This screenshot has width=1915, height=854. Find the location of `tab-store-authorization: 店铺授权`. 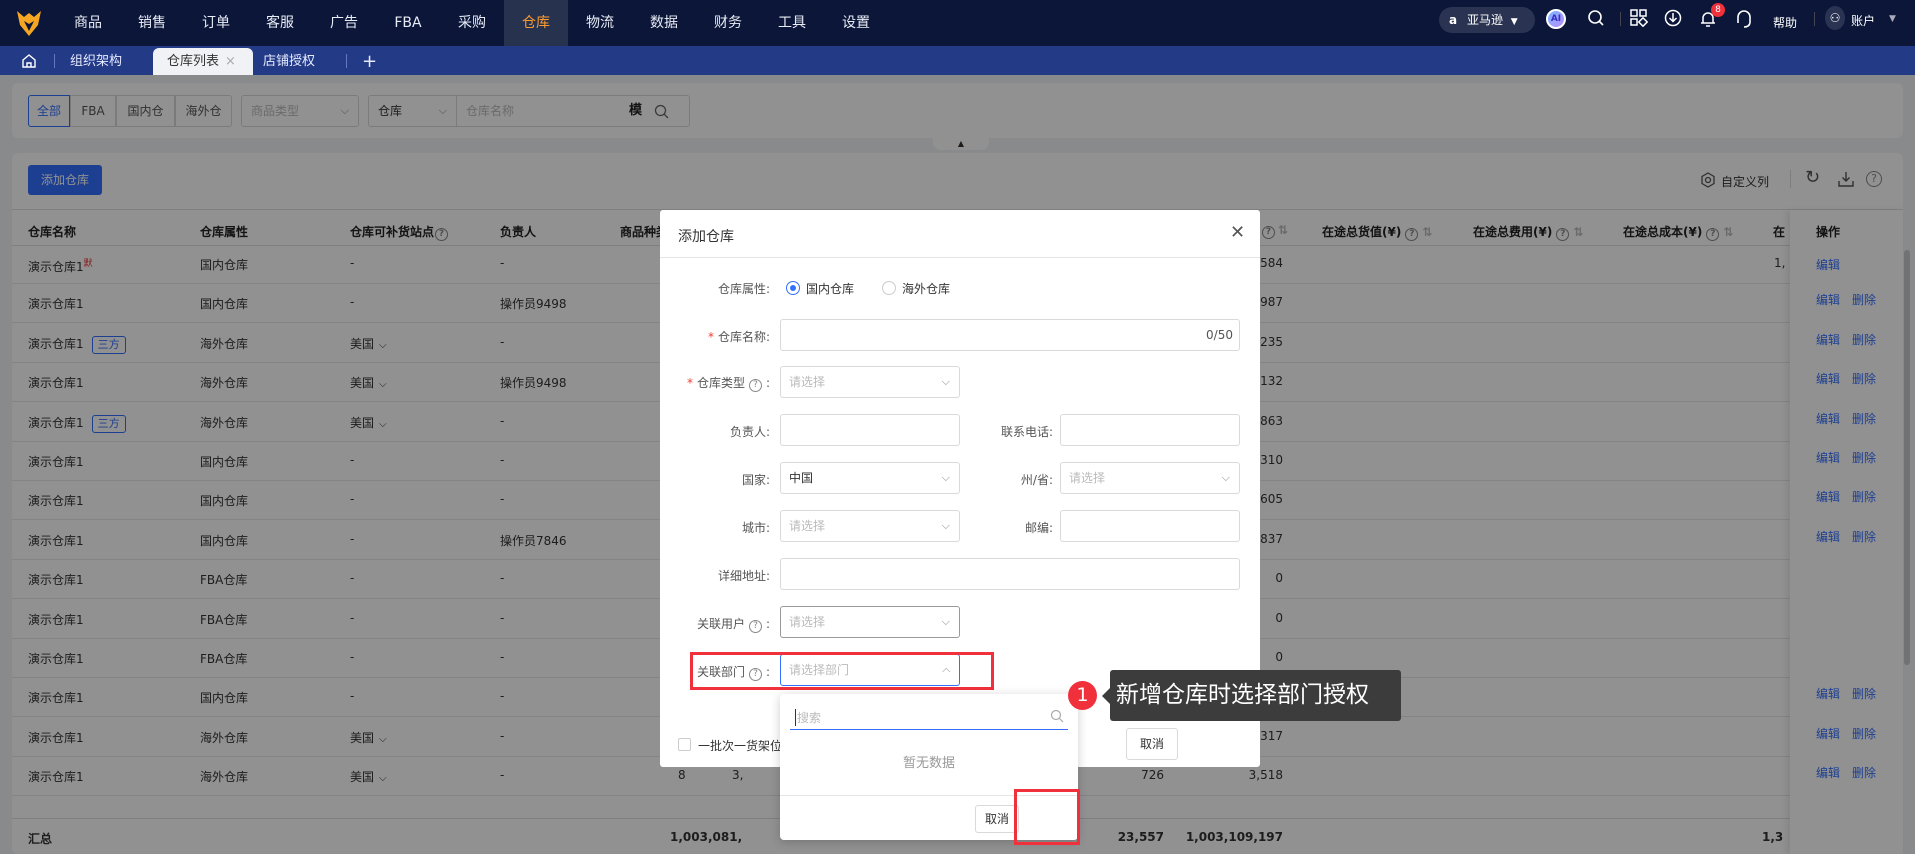

tab-store-authorization: 店铺授权 is located at coordinates (289, 61).